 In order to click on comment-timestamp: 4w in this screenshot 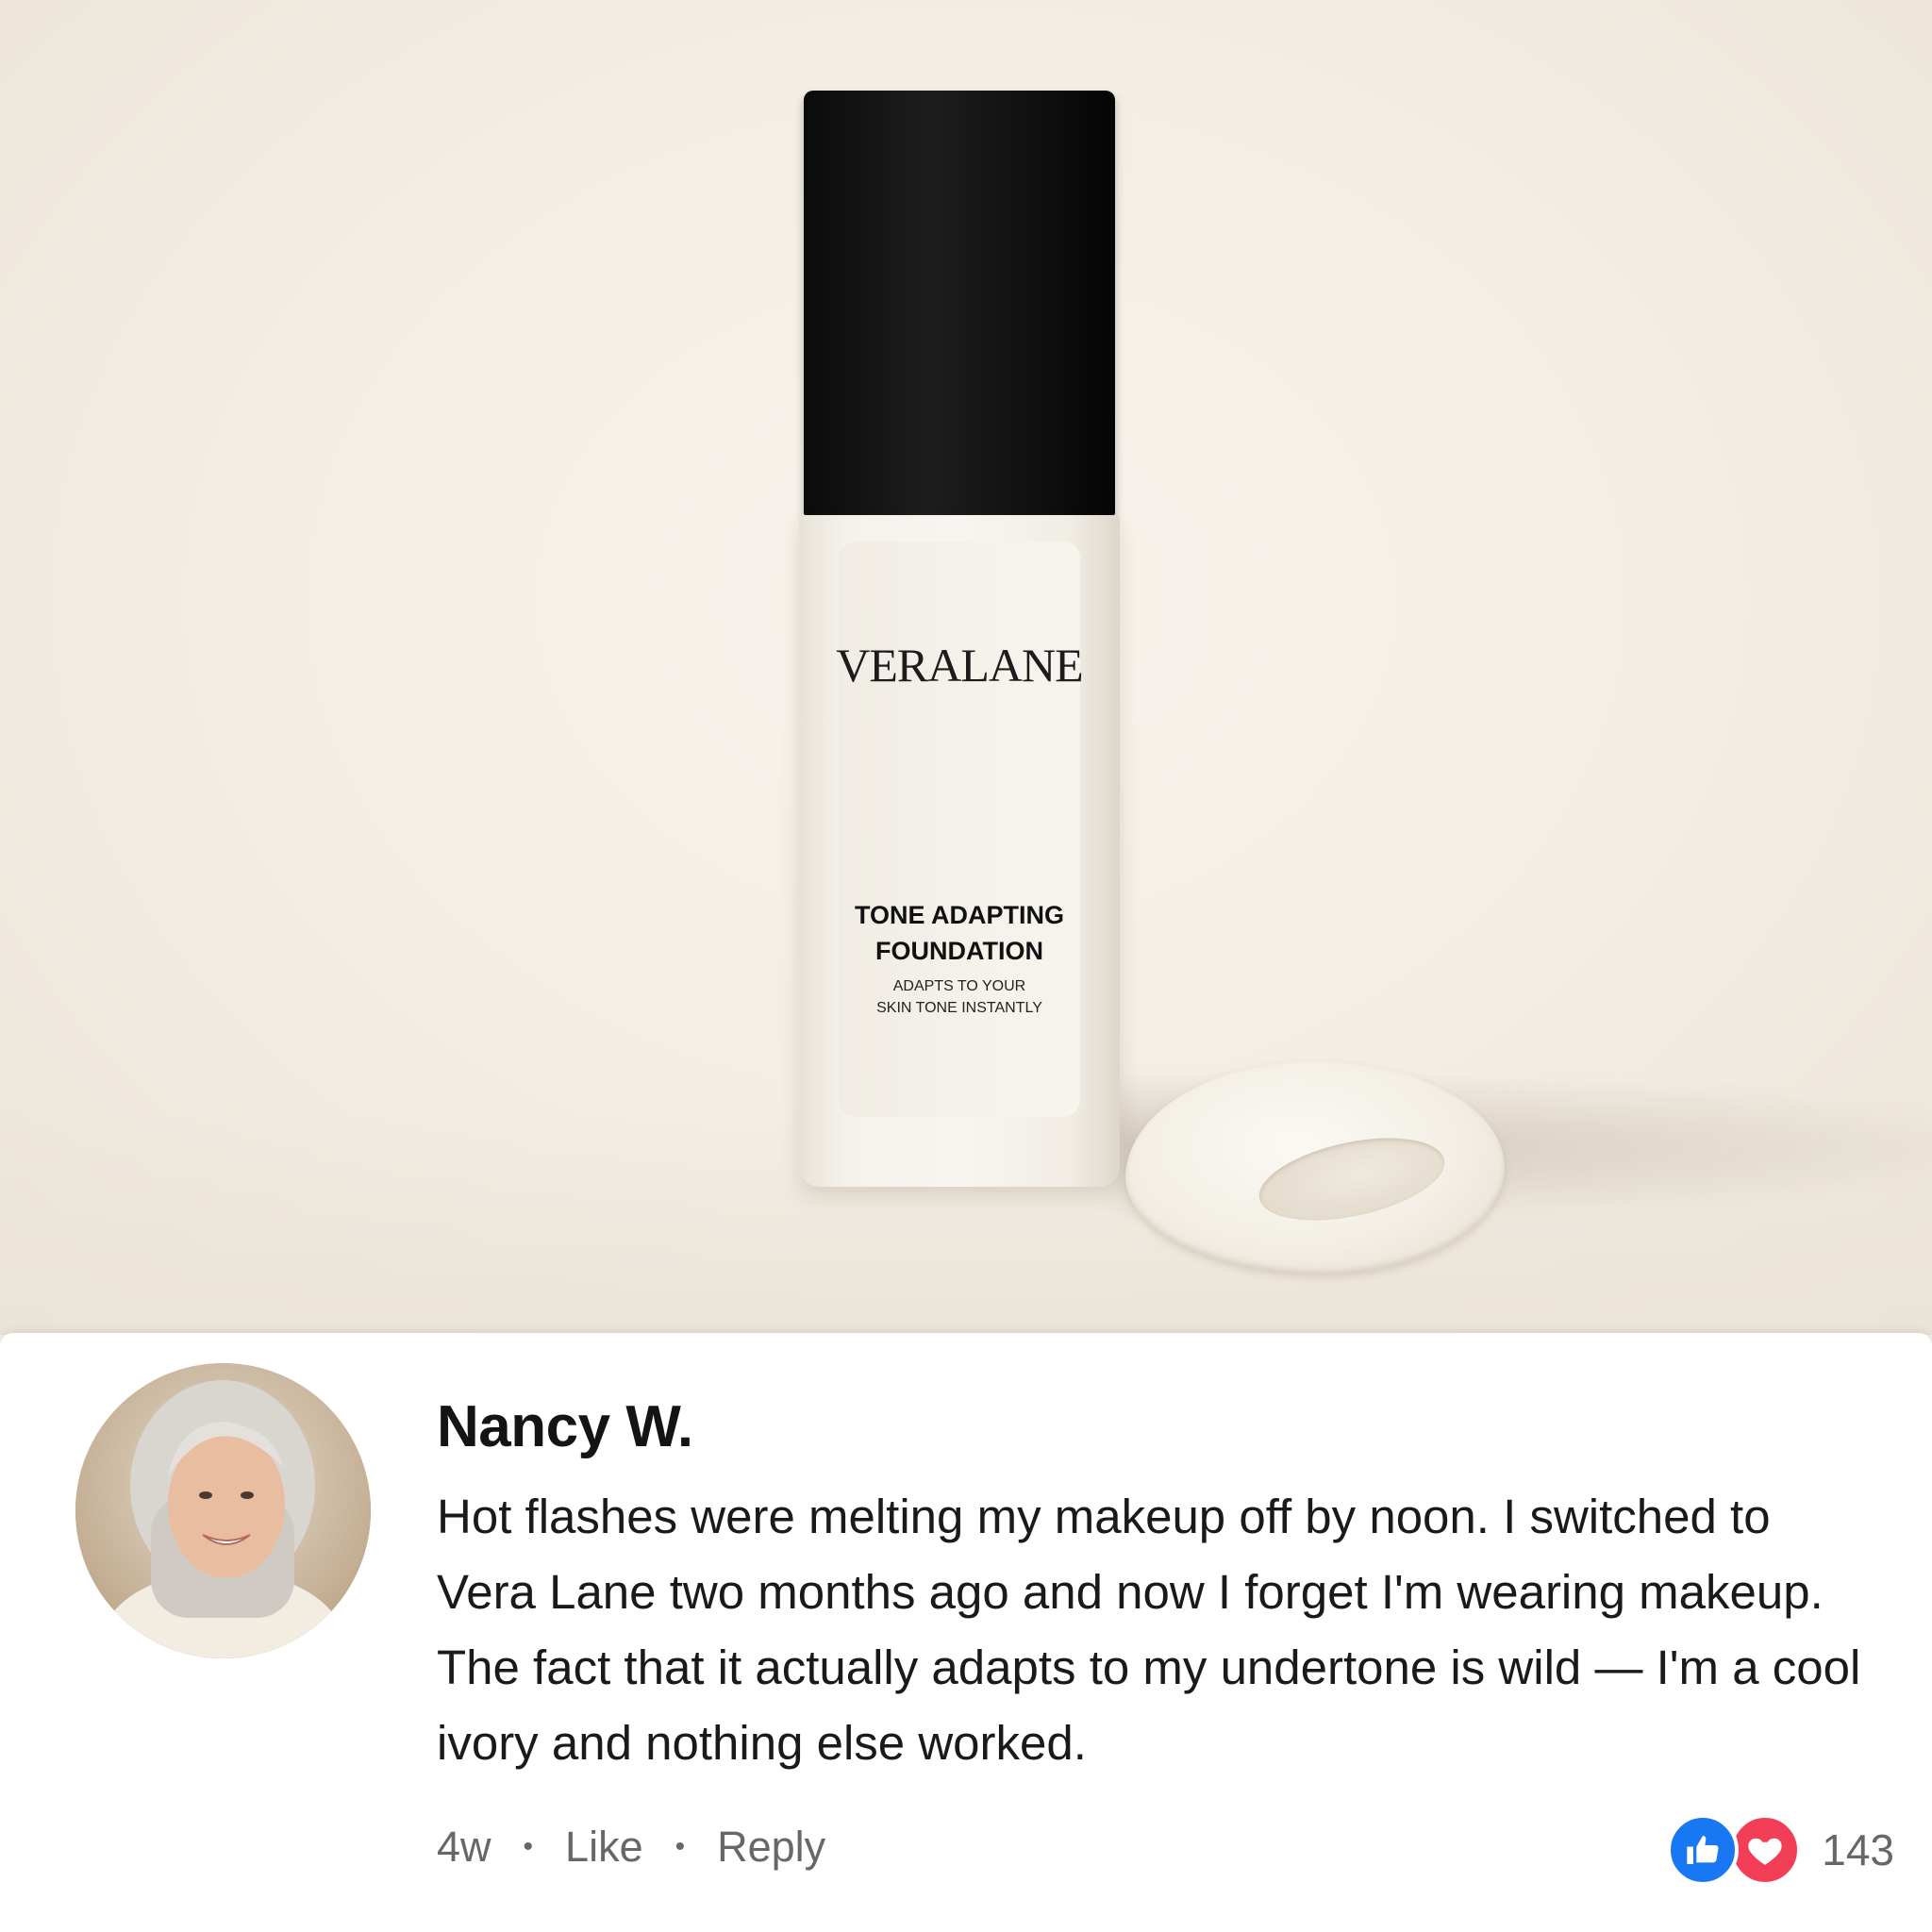, I will do `click(464, 1848)`.